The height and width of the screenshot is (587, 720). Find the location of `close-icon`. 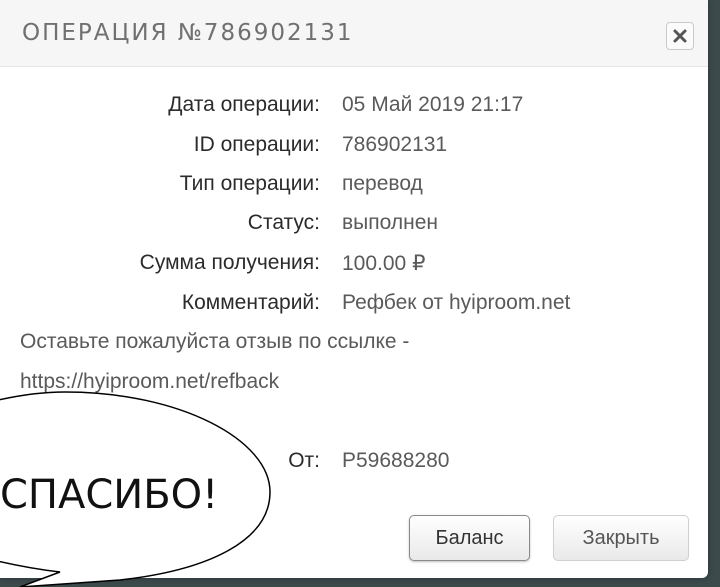

close-icon is located at coordinates (680, 36).